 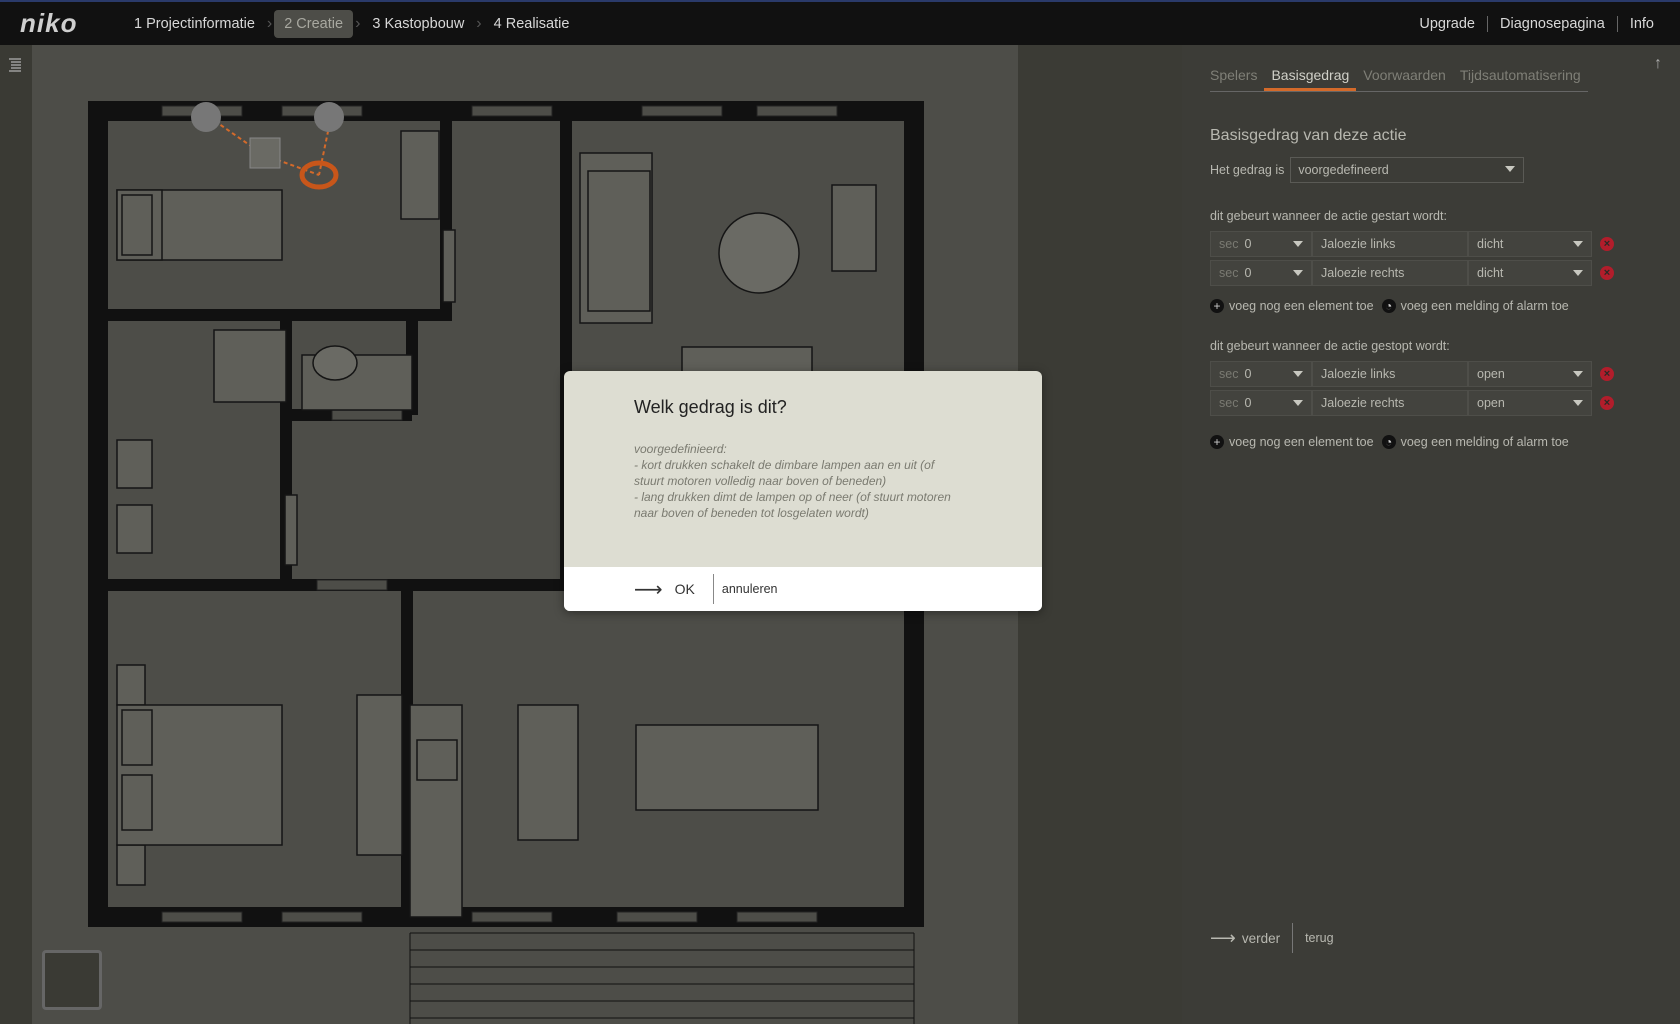 What do you see at coordinates (710, 407) in the screenshot?
I see `dialog-title: Welk gedrag is dit?` at bounding box center [710, 407].